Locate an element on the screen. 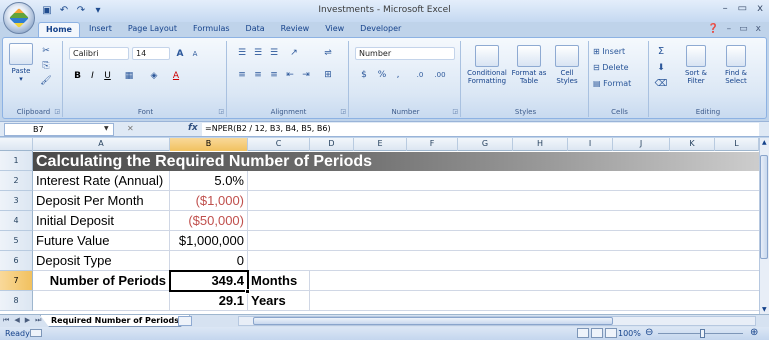  vertical-scroll-thumb is located at coordinates (764, 207).